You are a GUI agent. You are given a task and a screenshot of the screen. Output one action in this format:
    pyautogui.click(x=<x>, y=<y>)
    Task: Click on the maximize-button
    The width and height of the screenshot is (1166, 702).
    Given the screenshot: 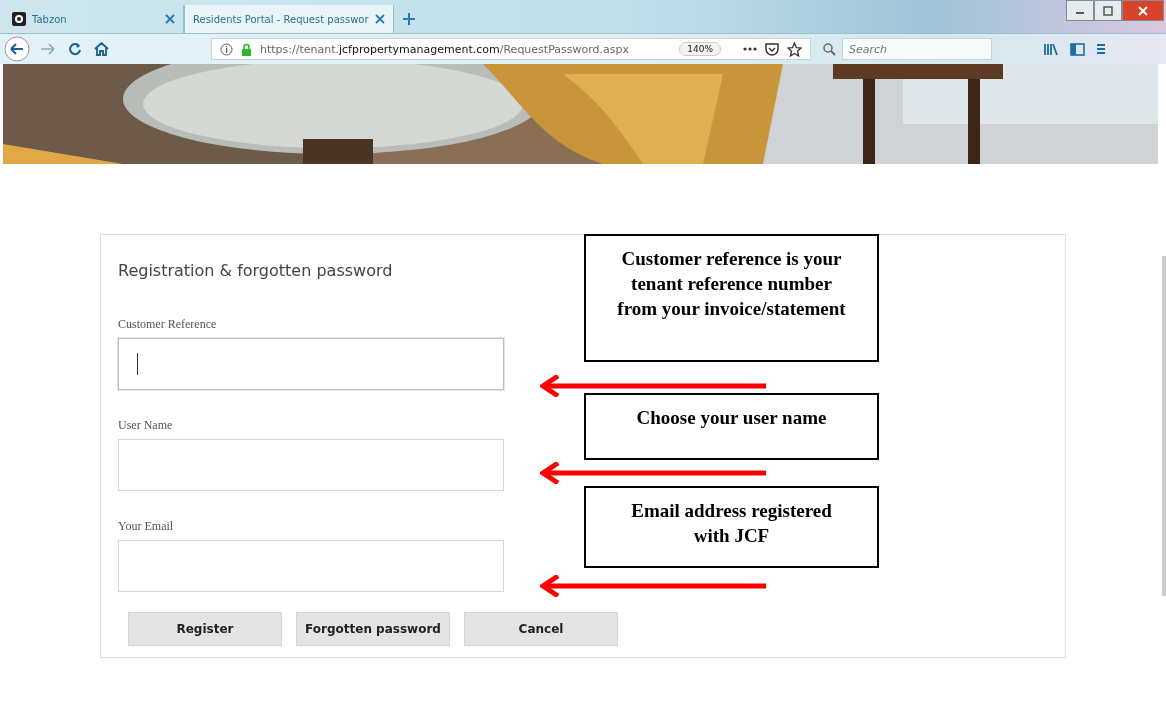 What is the action you would take?
    pyautogui.click(x=1108, y=10)
    